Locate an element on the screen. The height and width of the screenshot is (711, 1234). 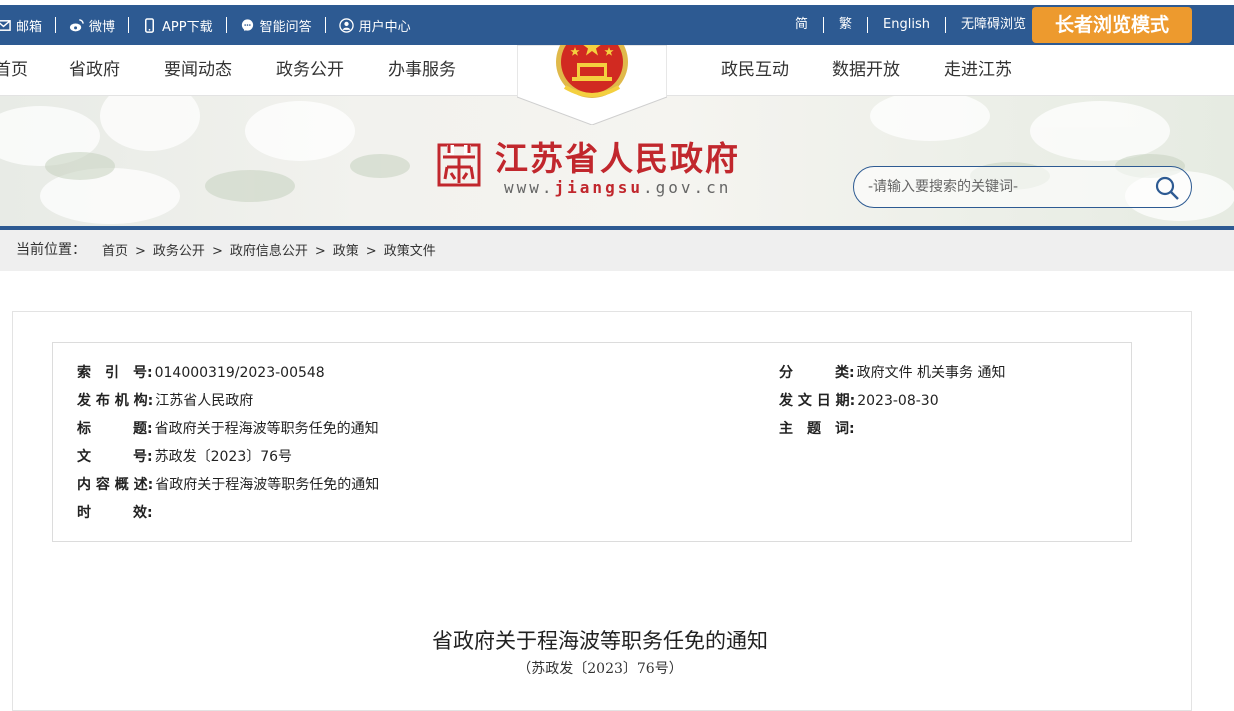
user-center-link: 用户中心 is located at coordinates (375, 26).